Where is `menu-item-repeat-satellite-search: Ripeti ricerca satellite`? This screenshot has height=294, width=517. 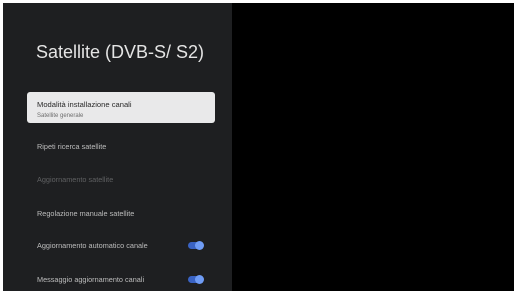 menu-item-repeat-satellite-search: Ripeti ricerca satellite is located at coordinates (121, 147).